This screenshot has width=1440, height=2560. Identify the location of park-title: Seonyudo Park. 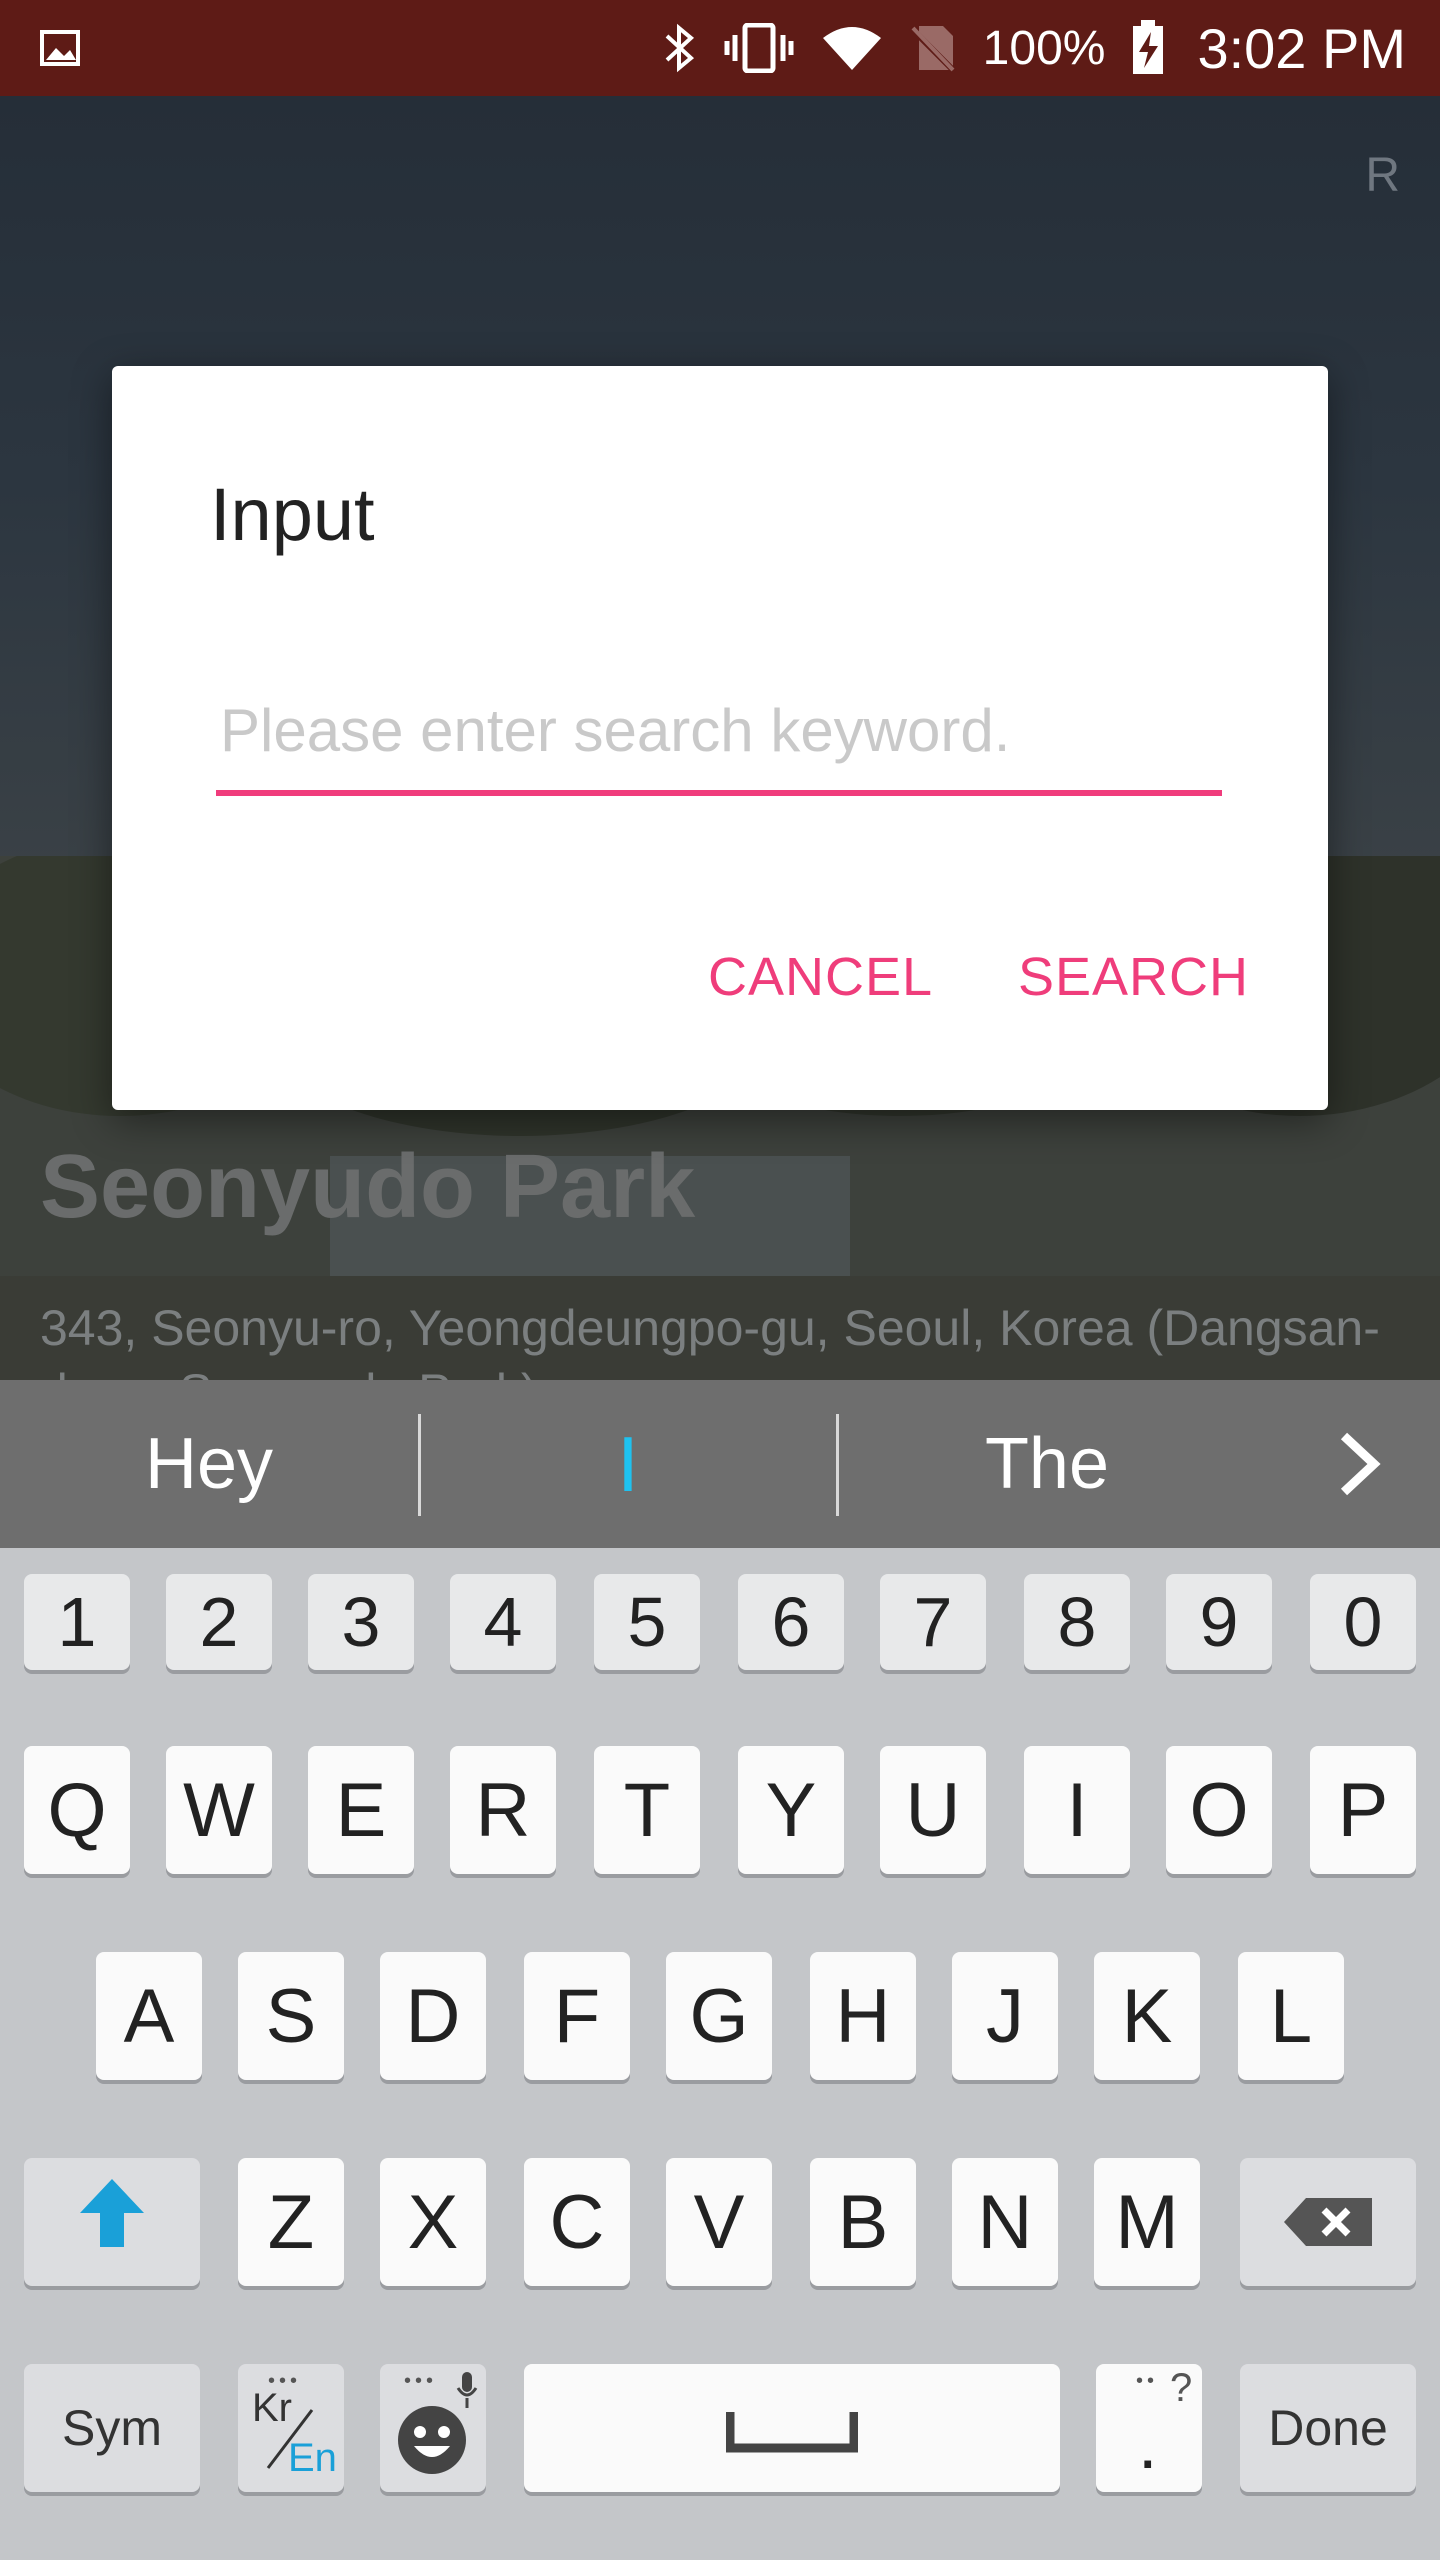
(368, 1187).